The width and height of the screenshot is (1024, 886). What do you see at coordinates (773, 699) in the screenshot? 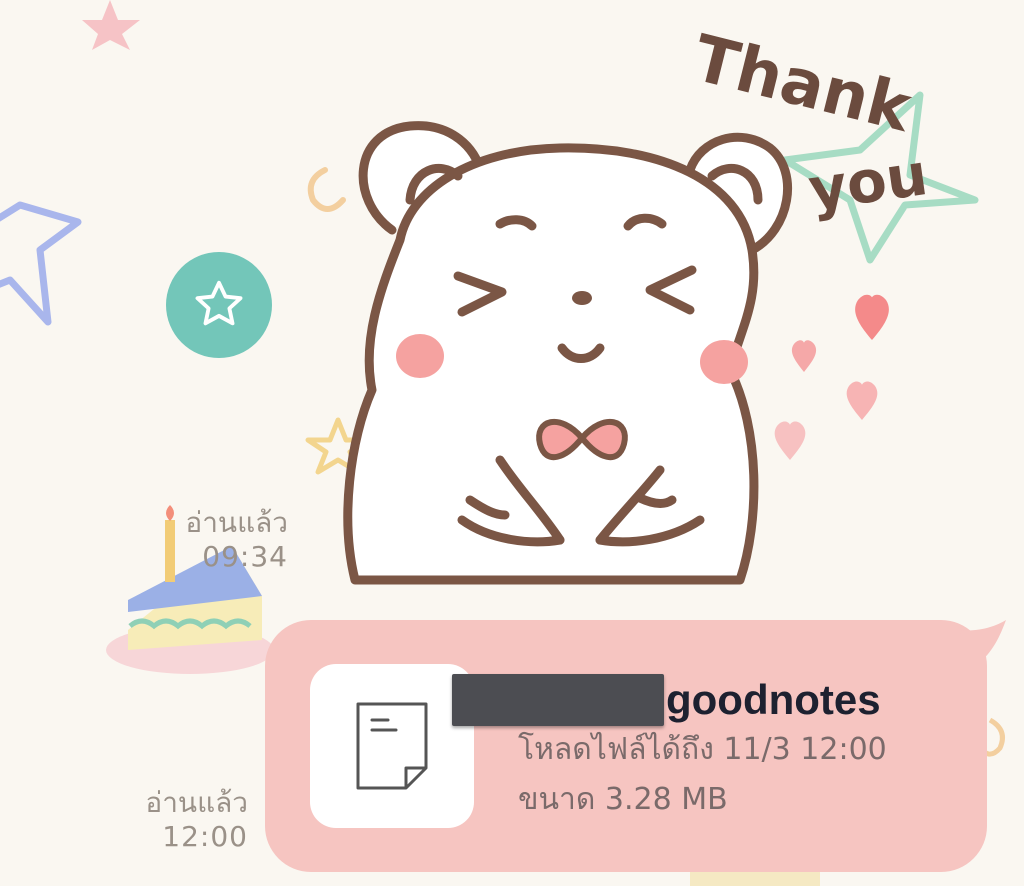
I see `file-name-suffix: goodnotes` at bounding box center [773, 699].